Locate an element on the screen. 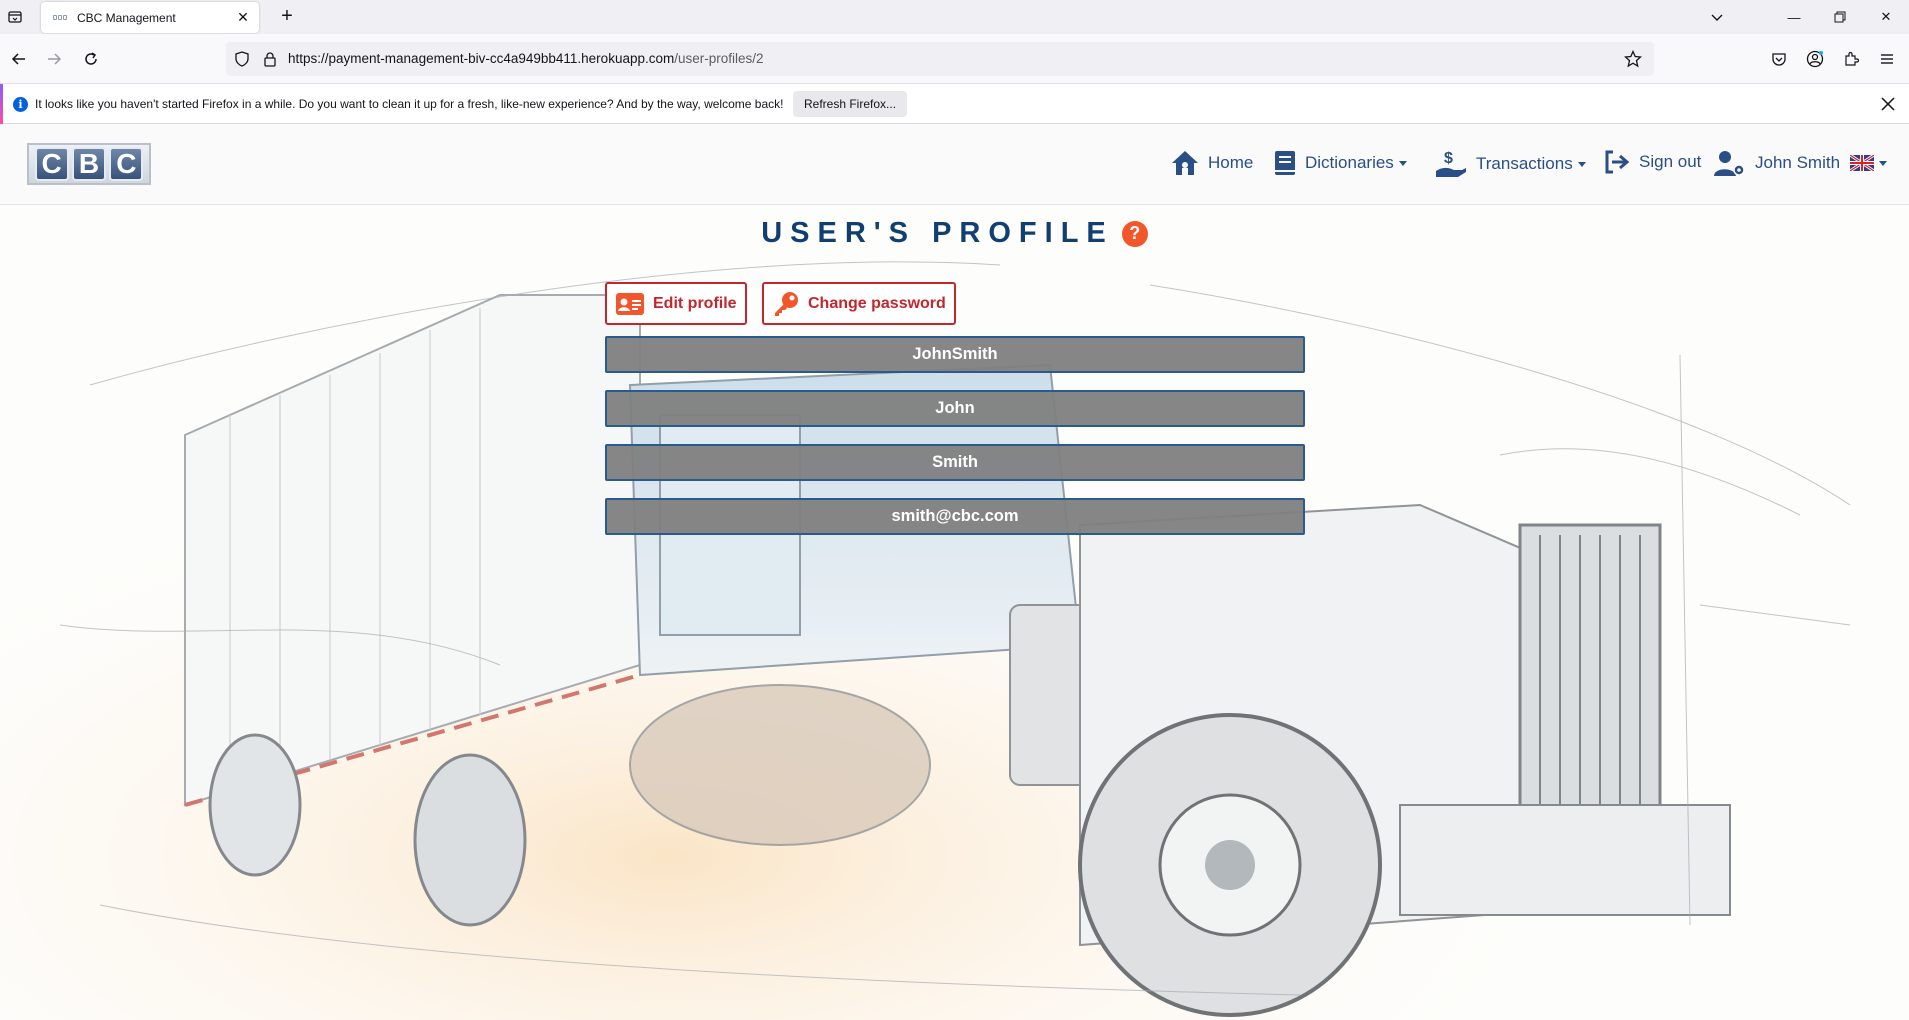 This screenshot has height=1020, width=1909. nav-dictionaries-label: Dictionaries is located at coordinates (1349, 162).